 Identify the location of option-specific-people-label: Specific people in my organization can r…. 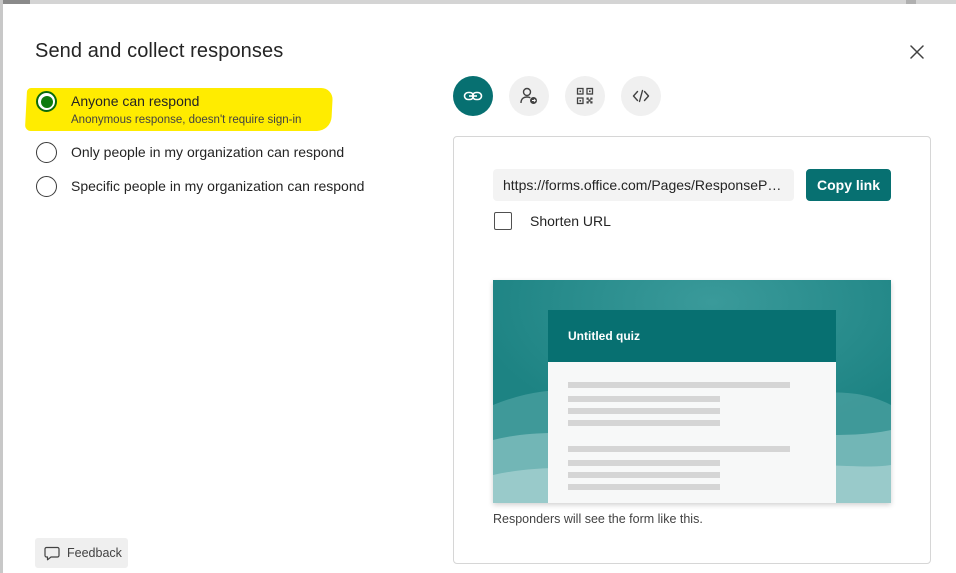
(218, 186).